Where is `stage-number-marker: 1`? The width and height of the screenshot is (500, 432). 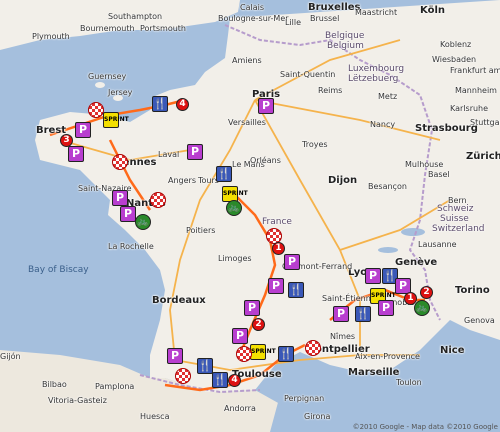
stage-number-marker: 1 is located at coordinates (278, 248).